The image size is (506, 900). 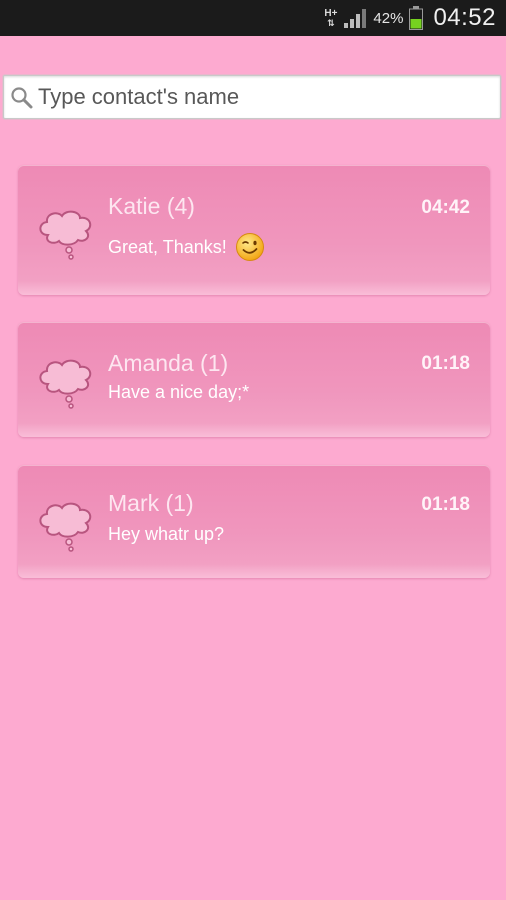 I want to click on contact-name: Katie (4), so click(x=151, y=206).